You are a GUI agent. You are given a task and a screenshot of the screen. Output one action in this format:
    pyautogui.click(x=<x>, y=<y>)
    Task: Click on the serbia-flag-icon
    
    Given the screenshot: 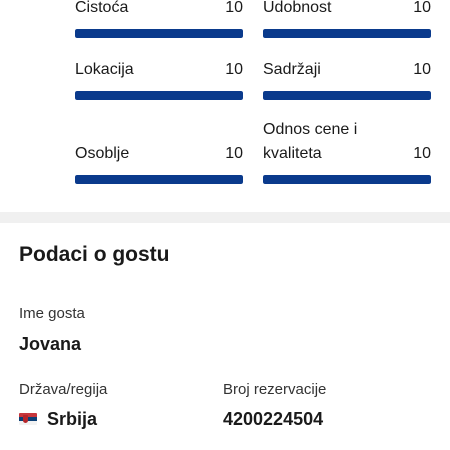 What is the action you would take?
    pyautogui.click(x=28, y=419)
    